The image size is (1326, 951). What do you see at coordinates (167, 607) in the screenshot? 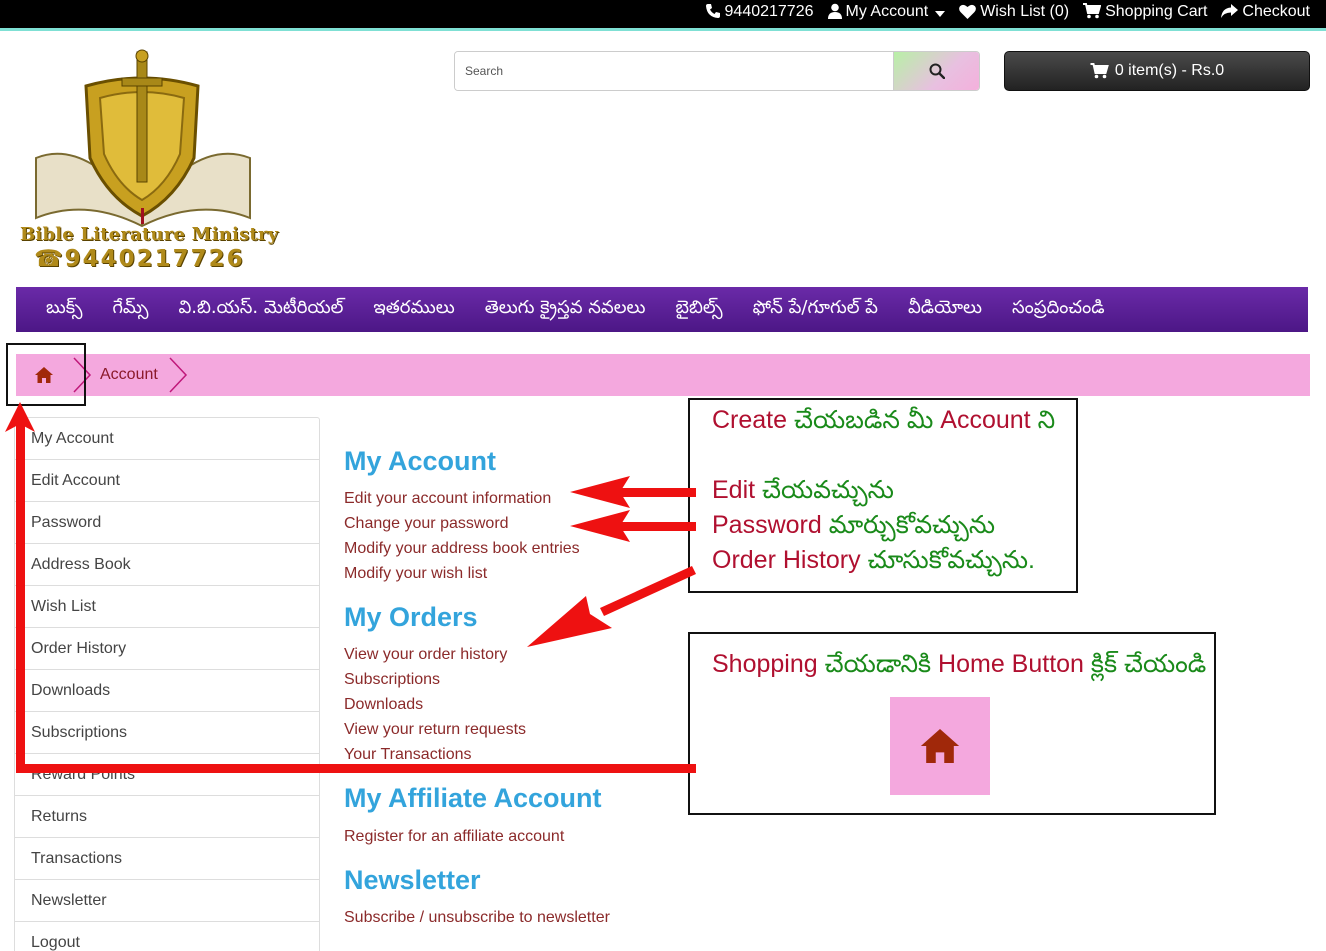
I see `sidebar-item-wish-list: Wish List` at bounding box center [167, 607].